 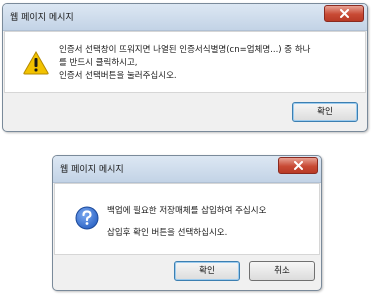 What do you see at coordinates (87, 218) in the screenshot?
I see `question-icon` at bounding box center [87, 218].